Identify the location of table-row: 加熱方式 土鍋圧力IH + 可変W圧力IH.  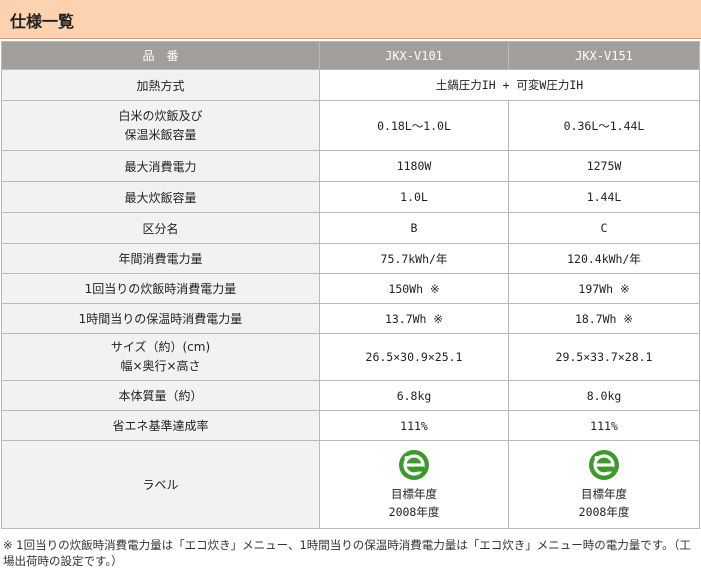
(350, 85).